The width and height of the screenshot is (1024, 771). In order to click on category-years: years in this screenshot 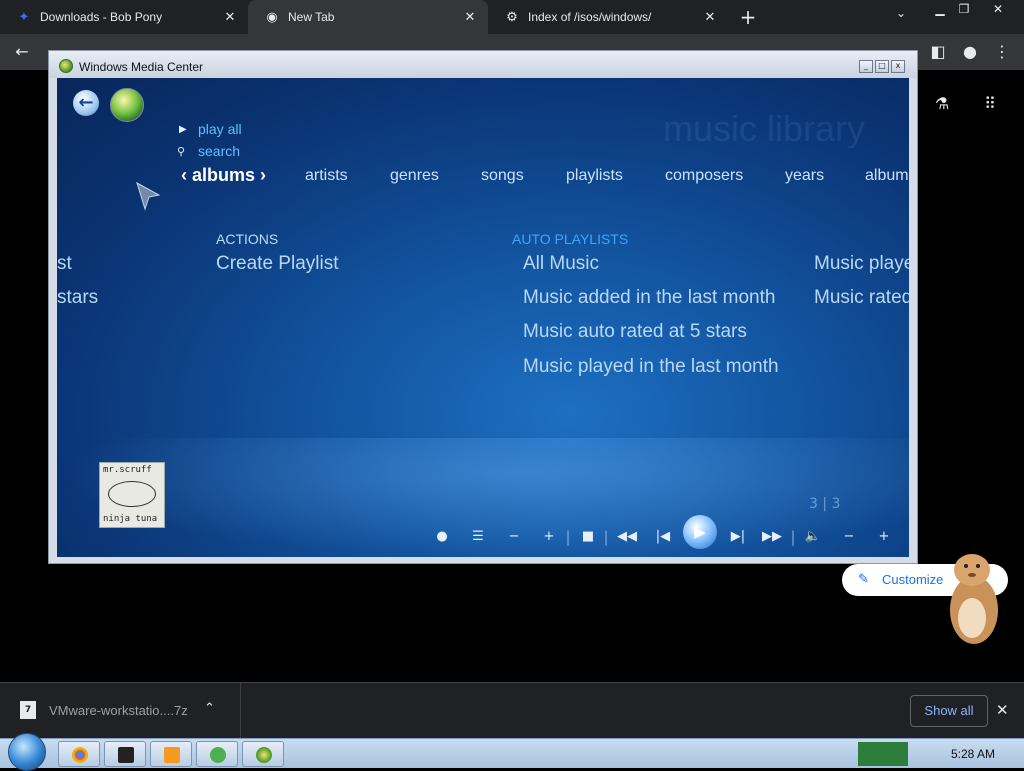, I will do `click(804, 176)`.